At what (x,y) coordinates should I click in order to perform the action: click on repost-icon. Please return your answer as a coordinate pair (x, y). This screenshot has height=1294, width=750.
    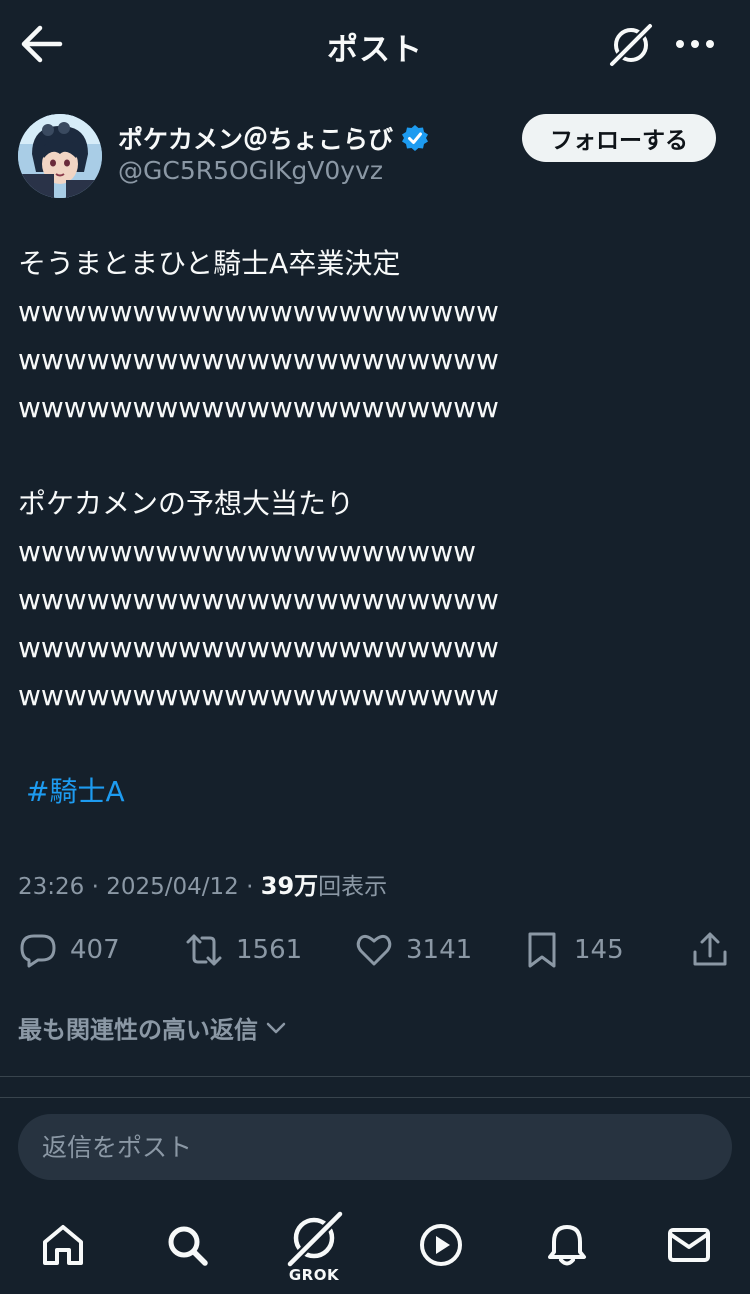
    Looking at the image, I should click on (204, 950).